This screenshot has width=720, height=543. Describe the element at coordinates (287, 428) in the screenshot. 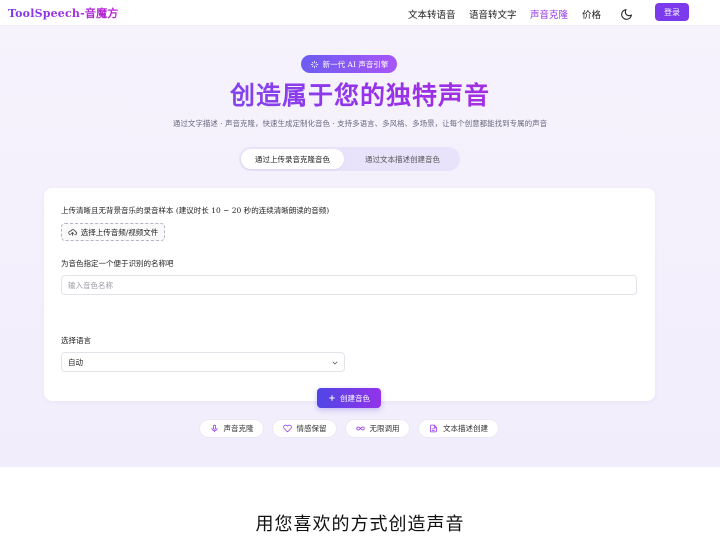

I see `heart-icon` at that location.